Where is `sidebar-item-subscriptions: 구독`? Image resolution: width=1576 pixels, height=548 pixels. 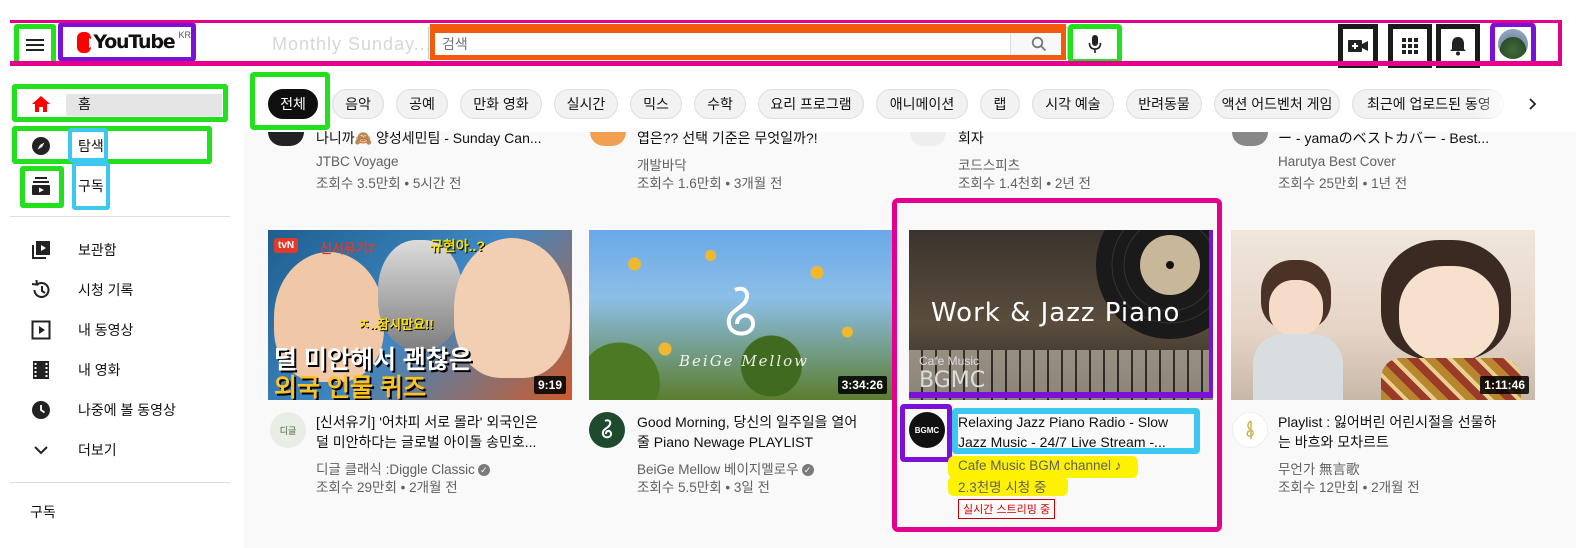
sidebar-item-subscriptions: 구독 is located at coordinates (122, 186).